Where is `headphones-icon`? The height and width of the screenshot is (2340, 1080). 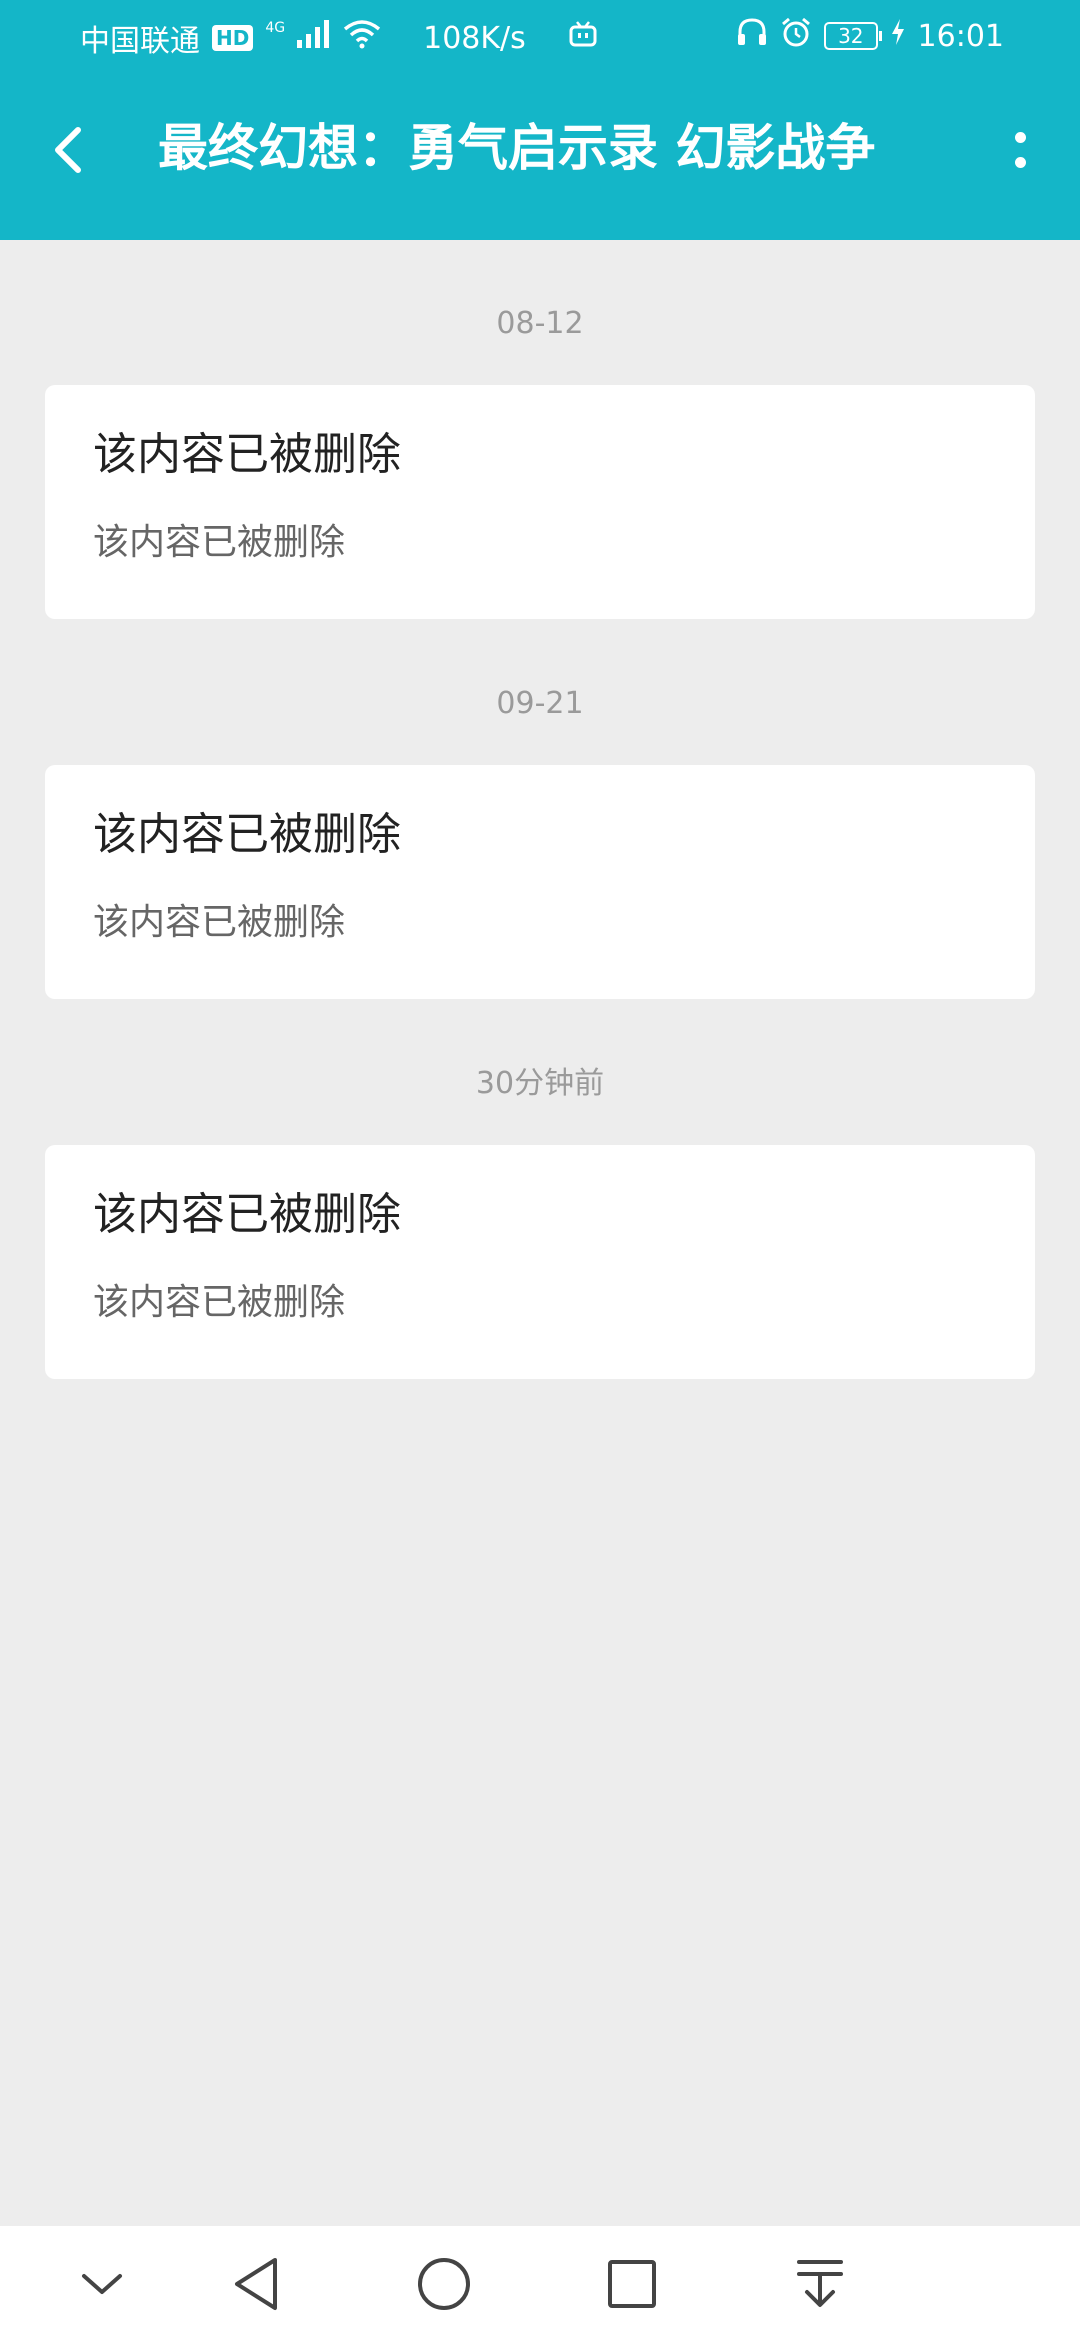 headphones-icon is located at coordinates (752, 36).